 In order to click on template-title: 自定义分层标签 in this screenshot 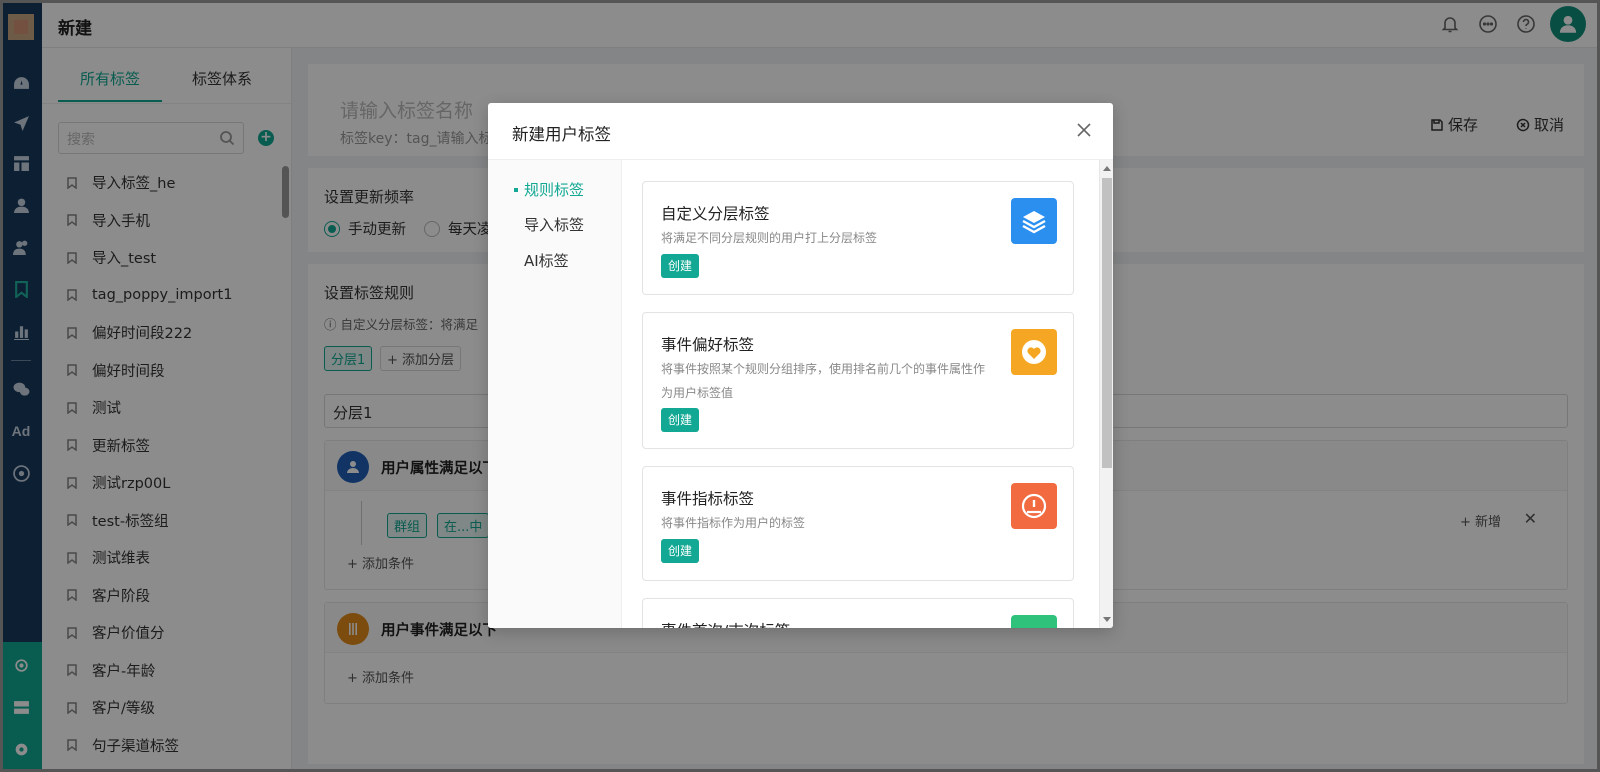, I will do `click(715, 214)`.